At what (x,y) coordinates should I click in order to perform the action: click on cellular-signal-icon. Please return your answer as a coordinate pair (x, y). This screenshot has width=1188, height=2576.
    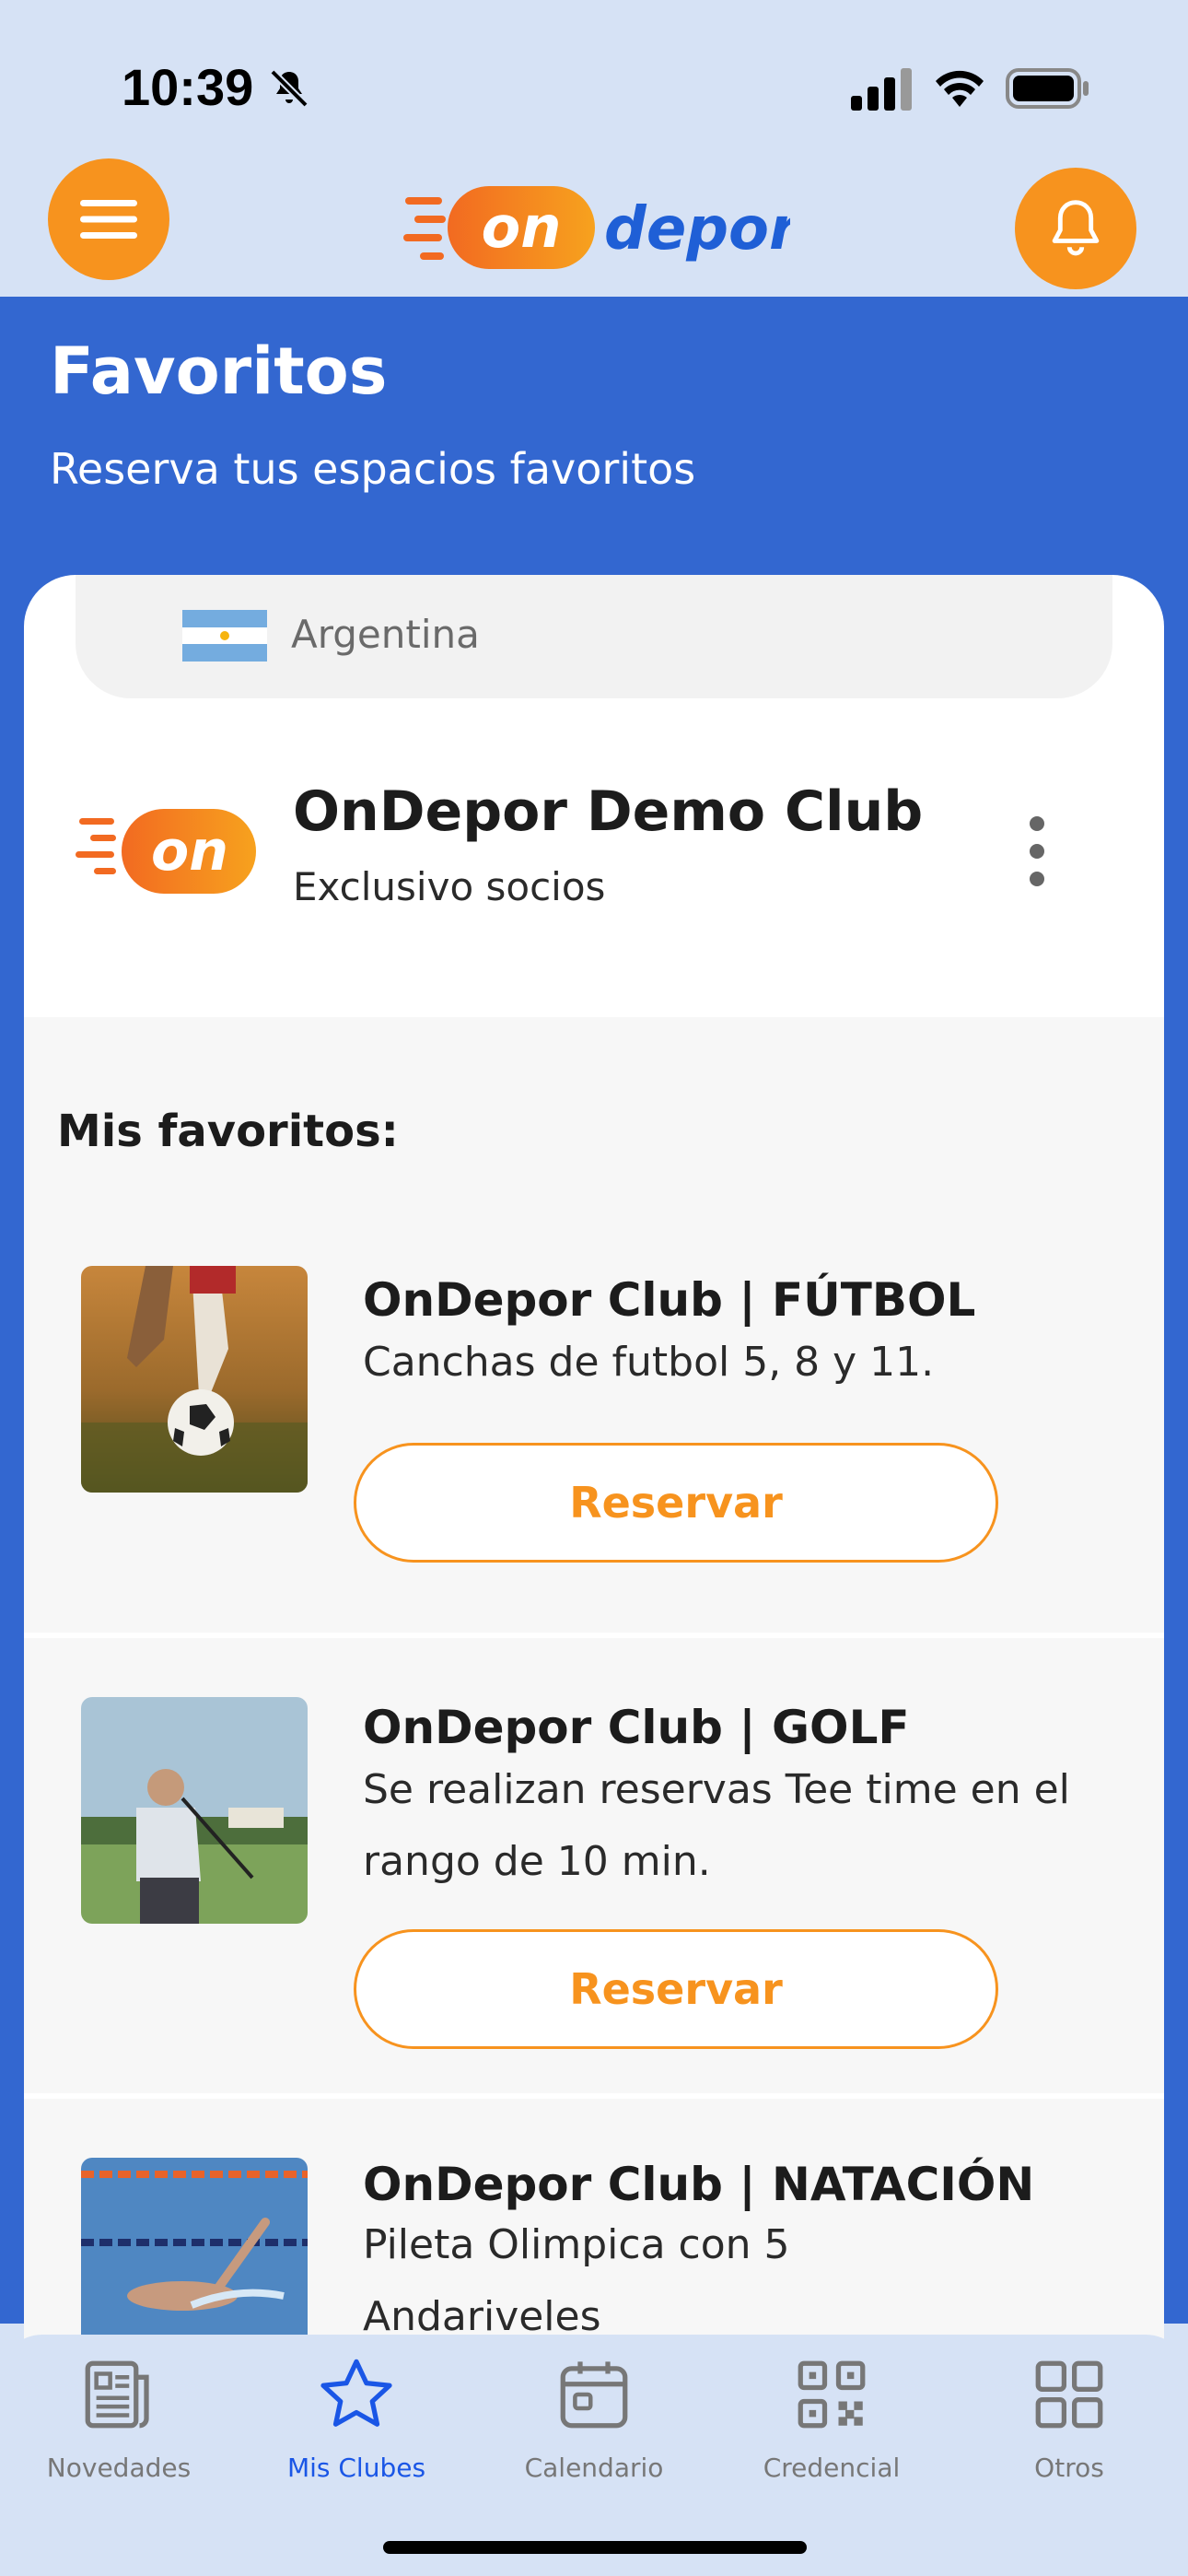
    Looking at the image, I should click on (881, 89).